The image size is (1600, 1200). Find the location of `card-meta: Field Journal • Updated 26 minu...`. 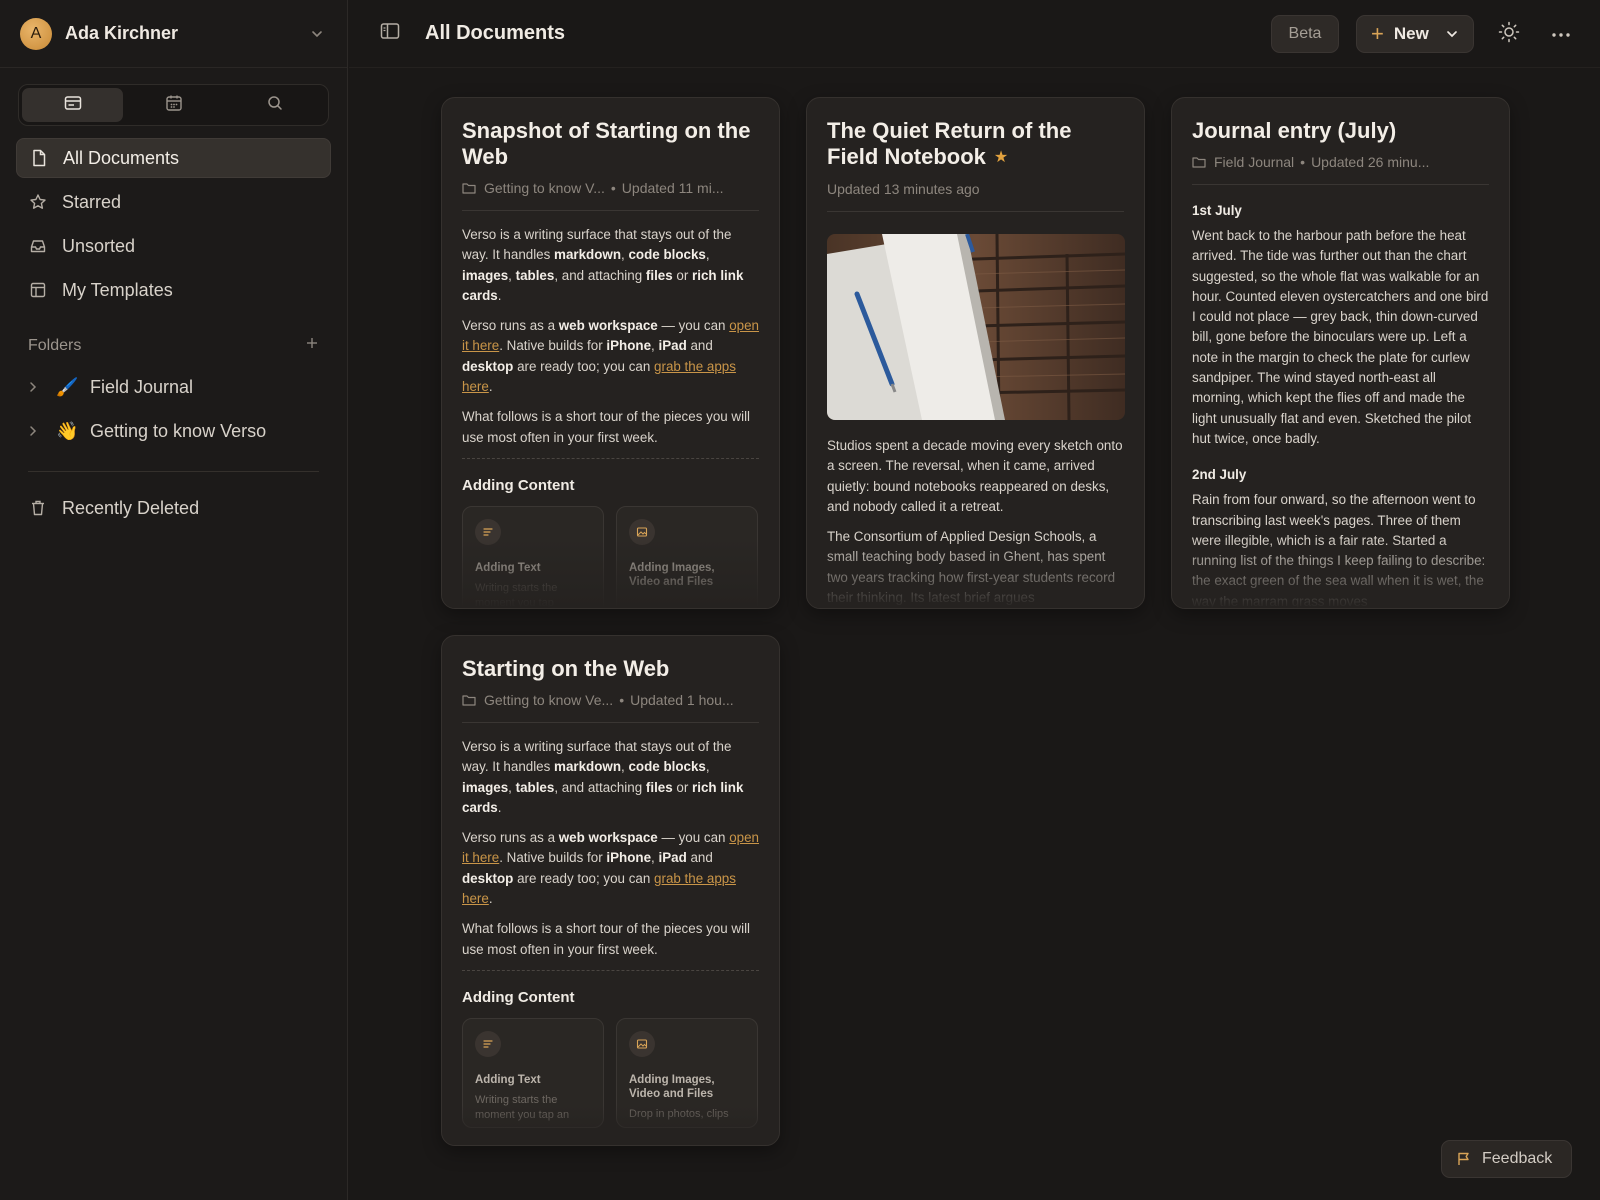

card-meta: Field Journal • Updated 26 minu... is located at coordinates (1340, 162).